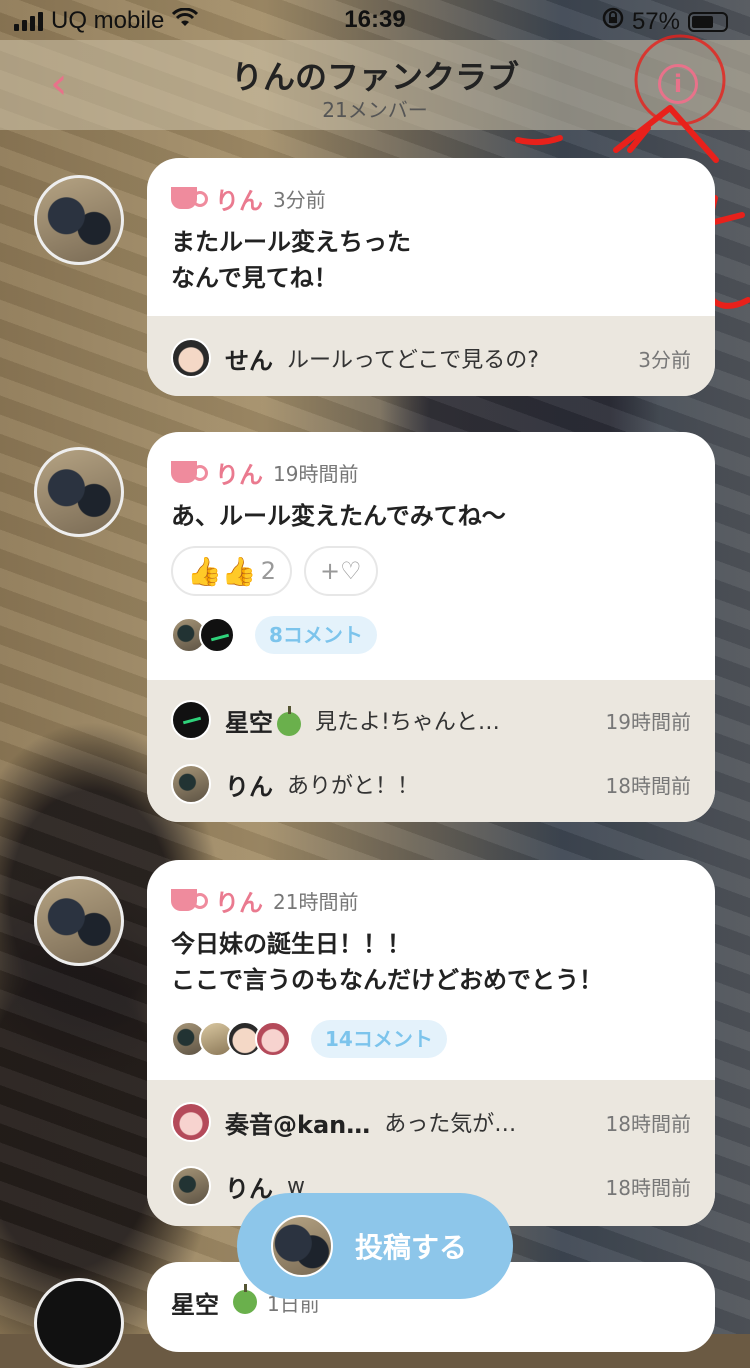  I want to click on post-author: 星空, so click(195, 1302).